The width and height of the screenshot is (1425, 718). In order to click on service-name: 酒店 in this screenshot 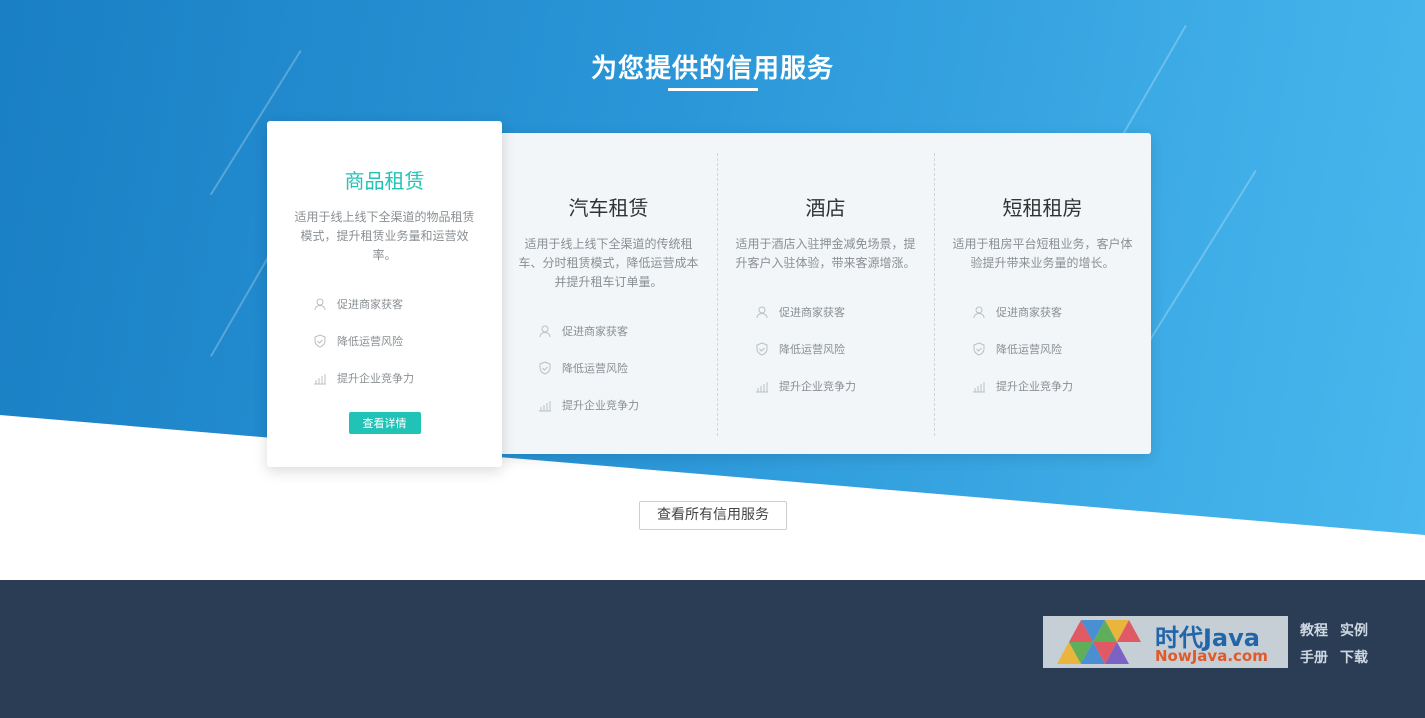, I will do `click(825, 208)`.